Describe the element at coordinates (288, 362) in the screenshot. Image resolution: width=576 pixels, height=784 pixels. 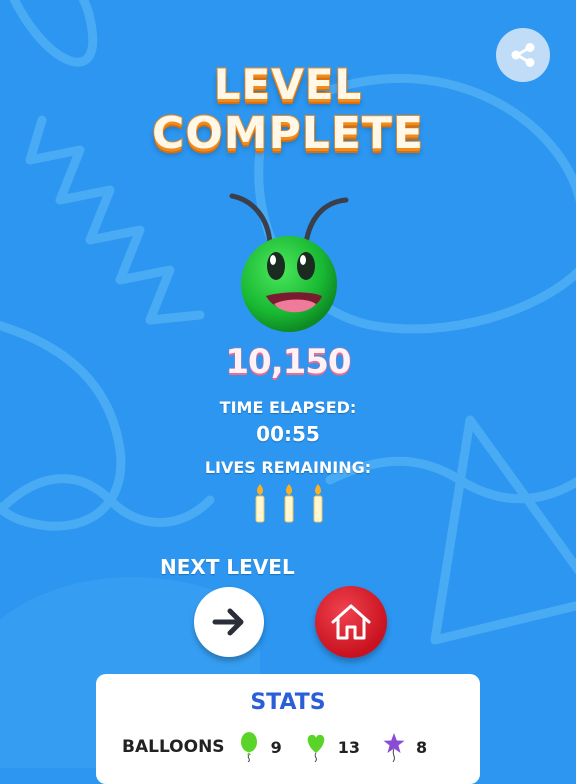
I see `score-value: 10,150` at that location.